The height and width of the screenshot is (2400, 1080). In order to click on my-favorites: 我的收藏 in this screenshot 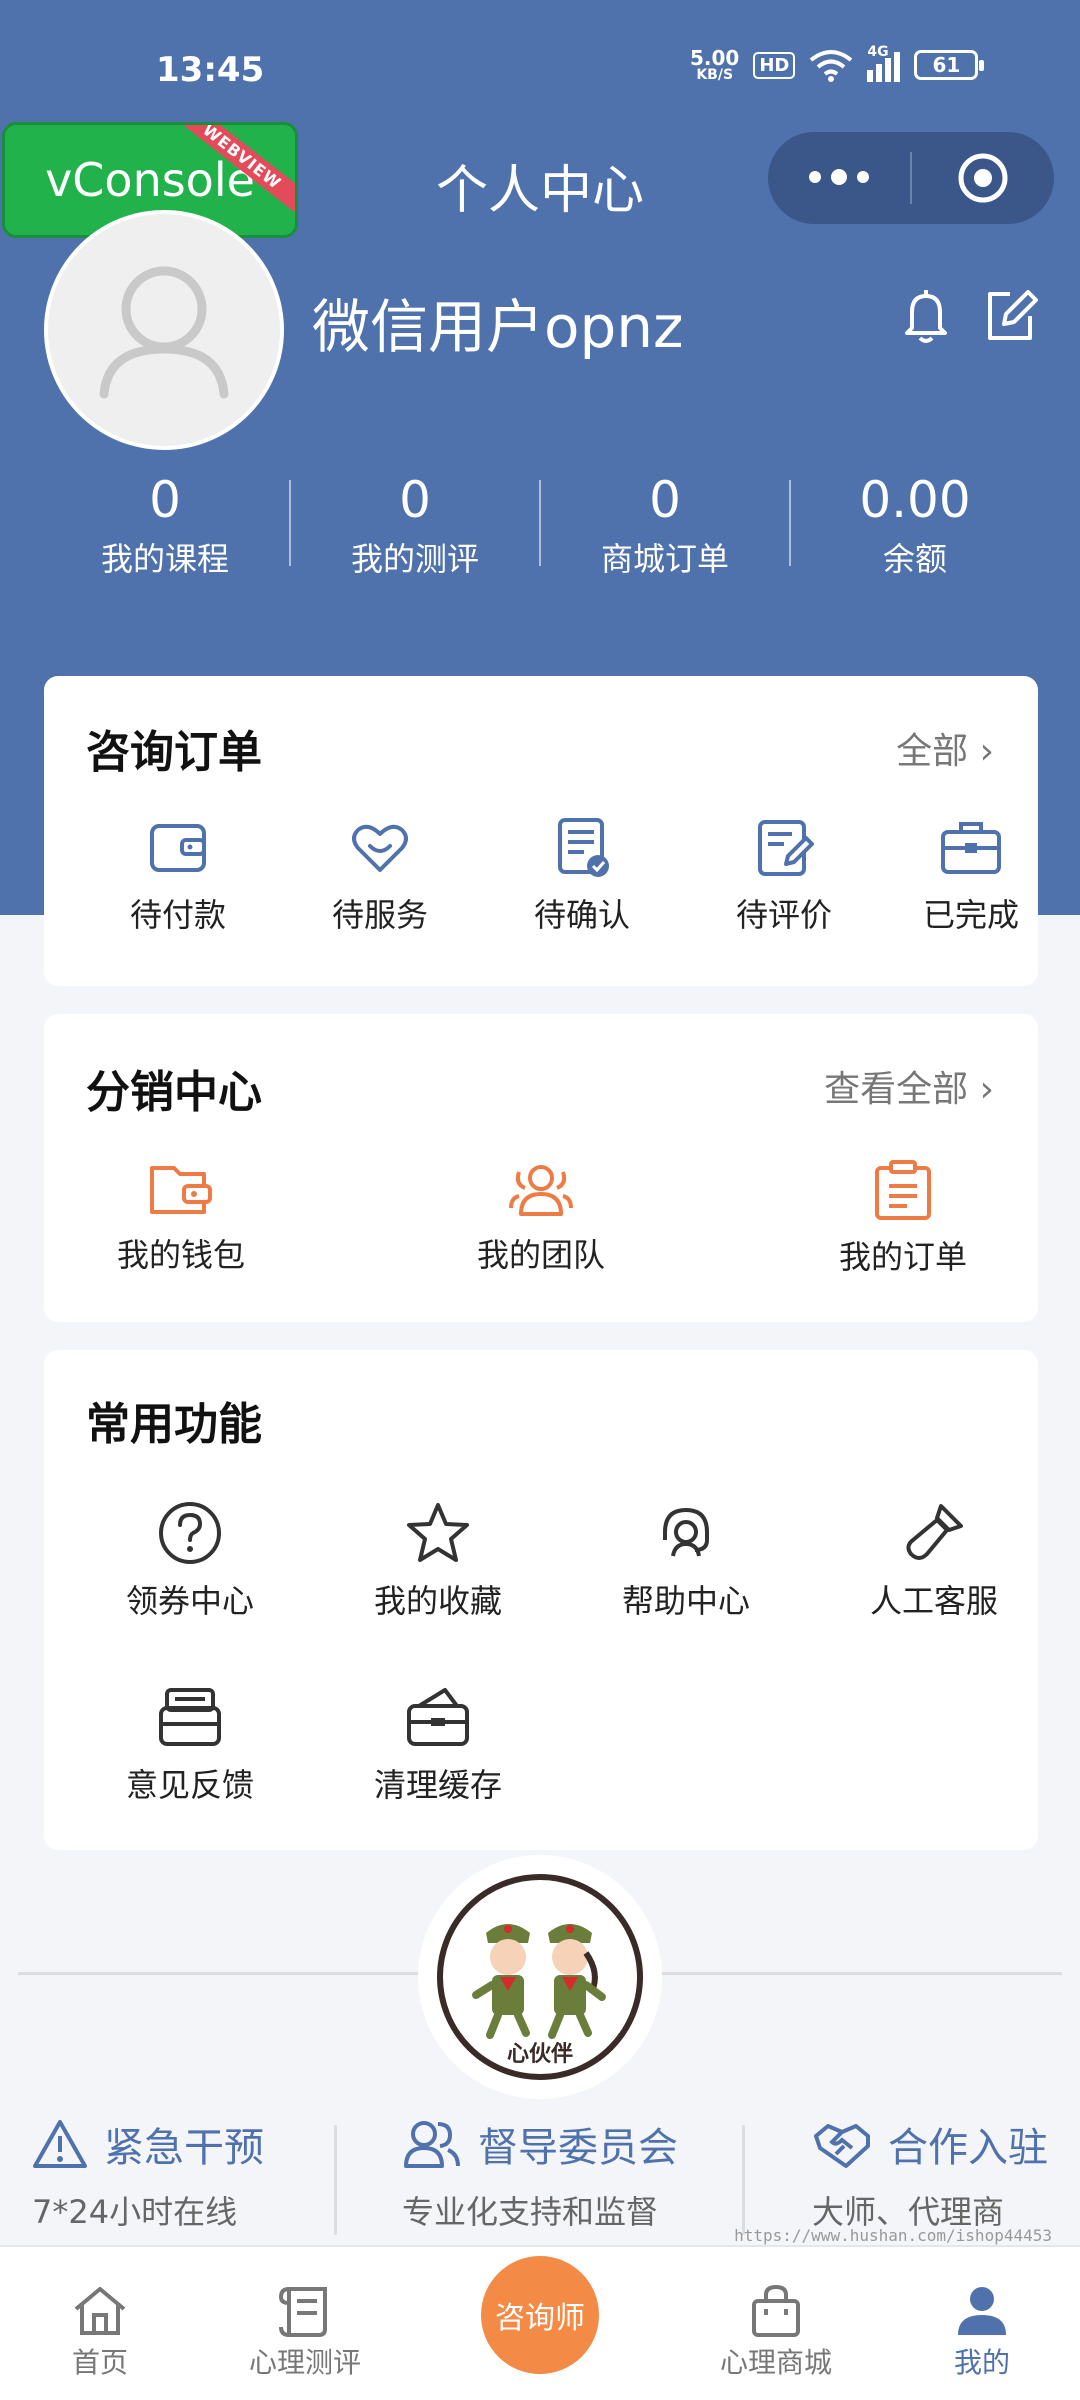, I will do `click(438, 1561)`.